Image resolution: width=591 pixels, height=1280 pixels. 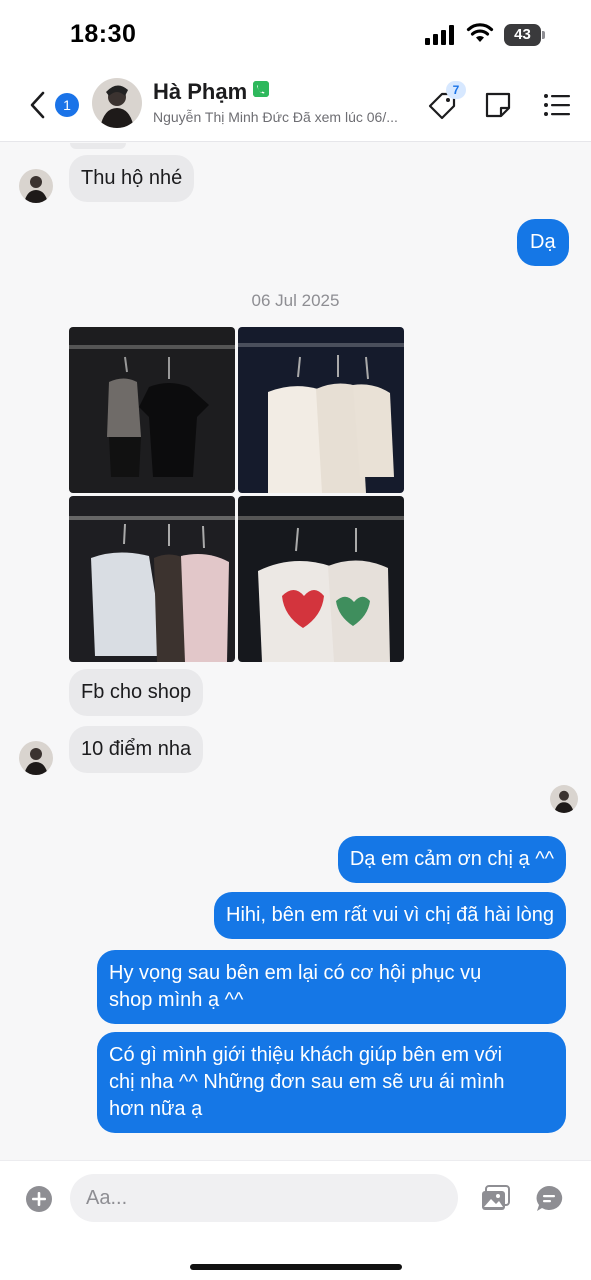 I want to click on message-input-bar, so click(x=295, y=1220).